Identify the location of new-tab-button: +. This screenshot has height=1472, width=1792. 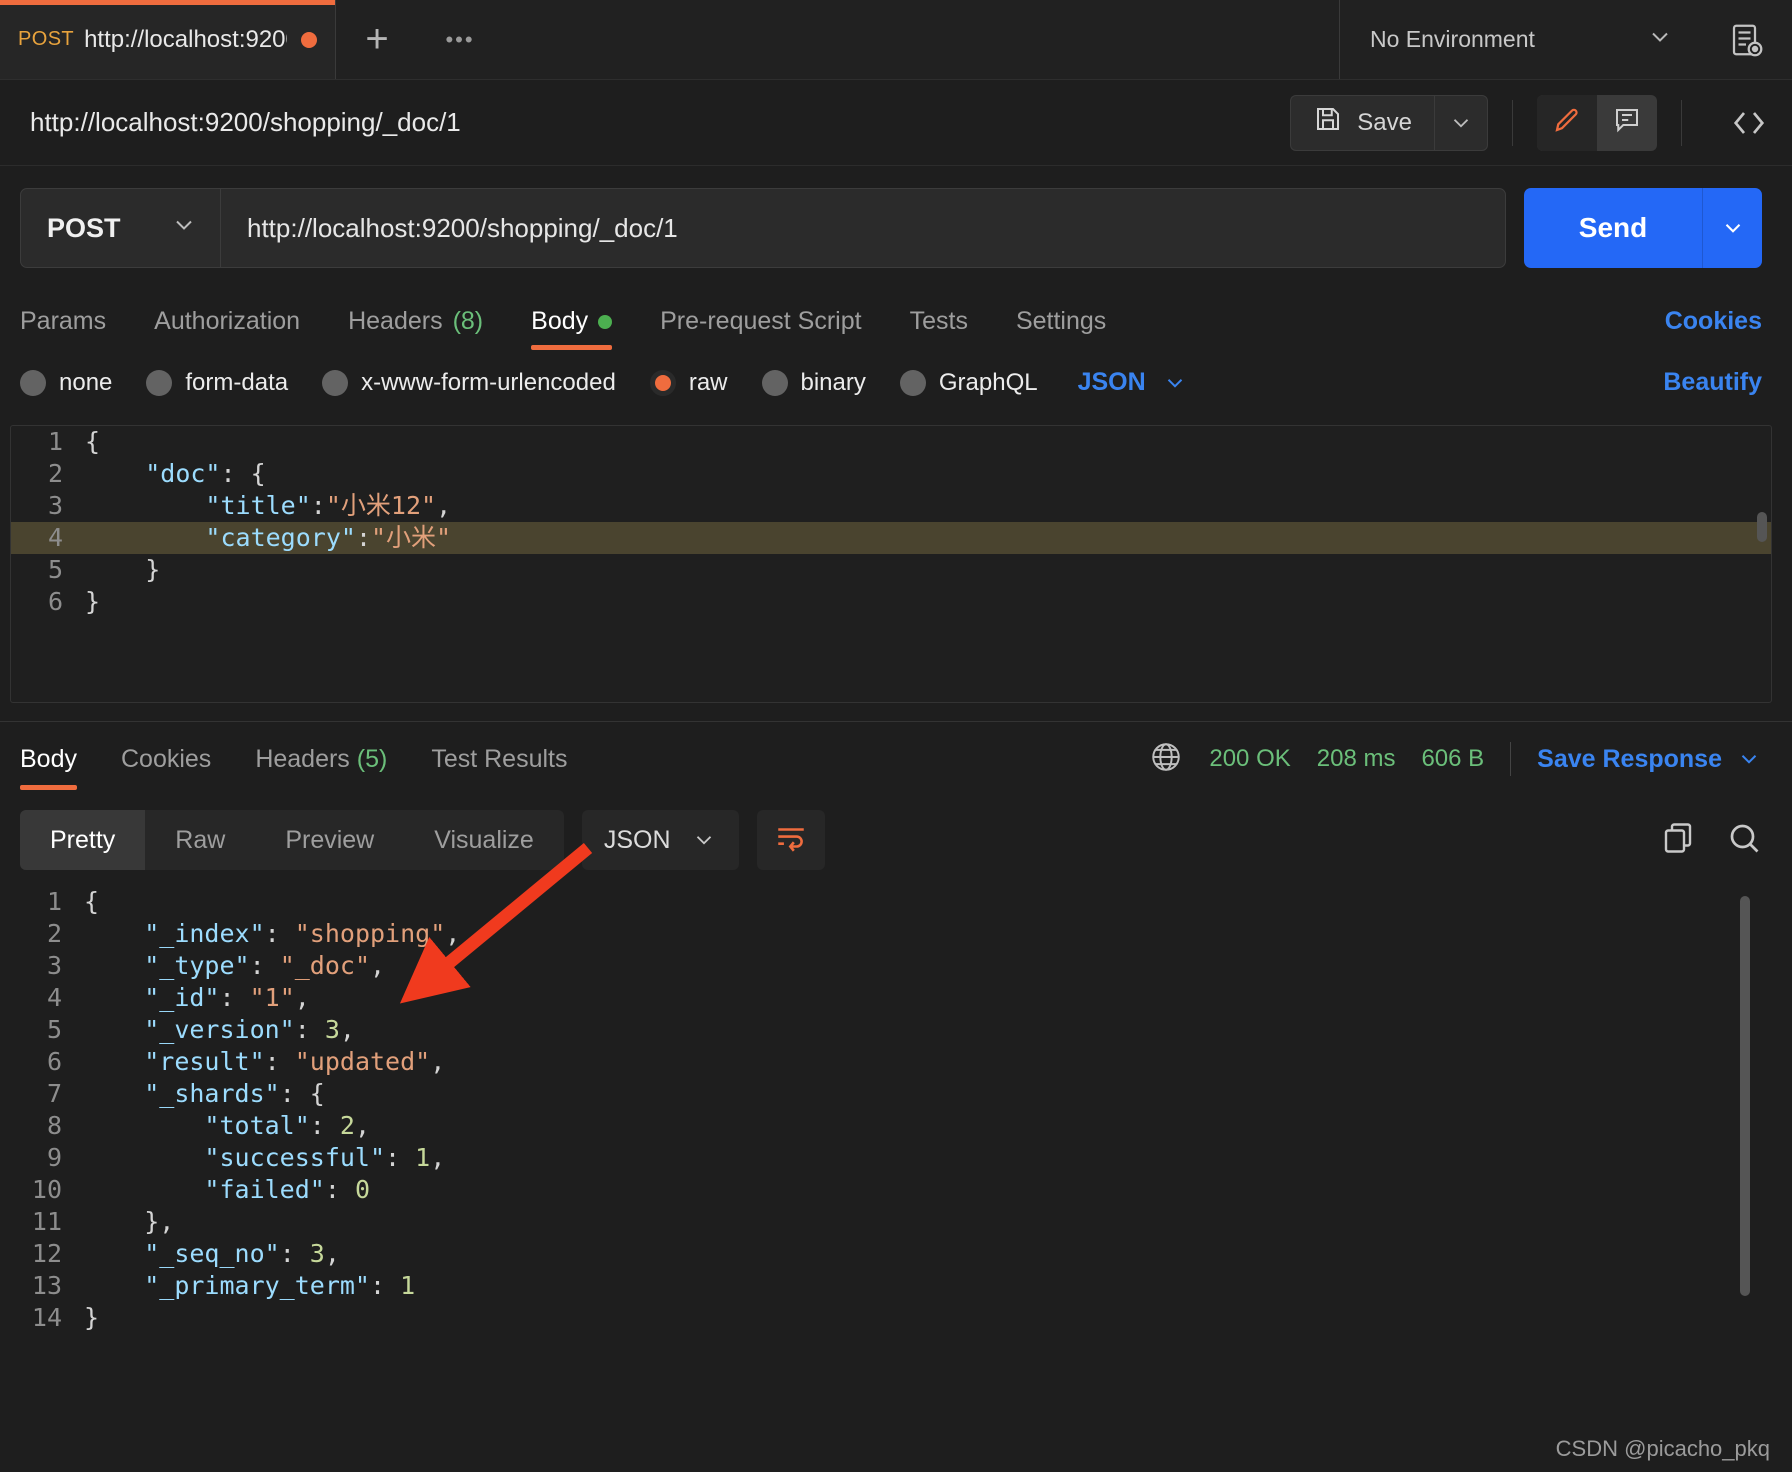
(377, 39).